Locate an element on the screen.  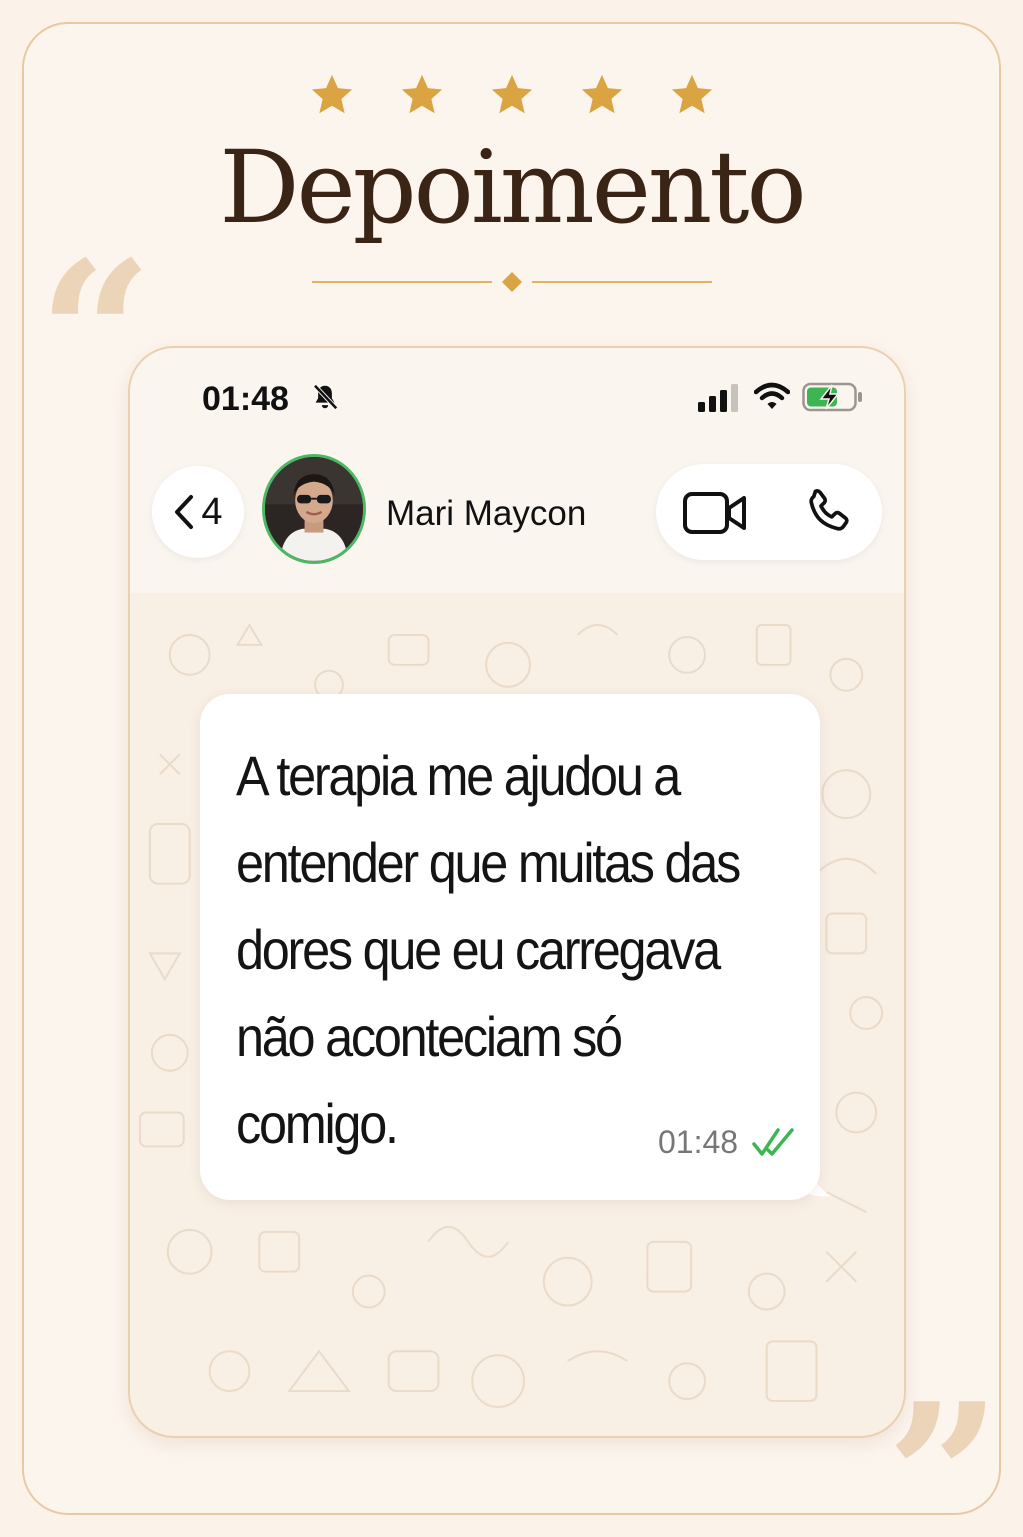
rating-stars is located at coordinates (511, 95).